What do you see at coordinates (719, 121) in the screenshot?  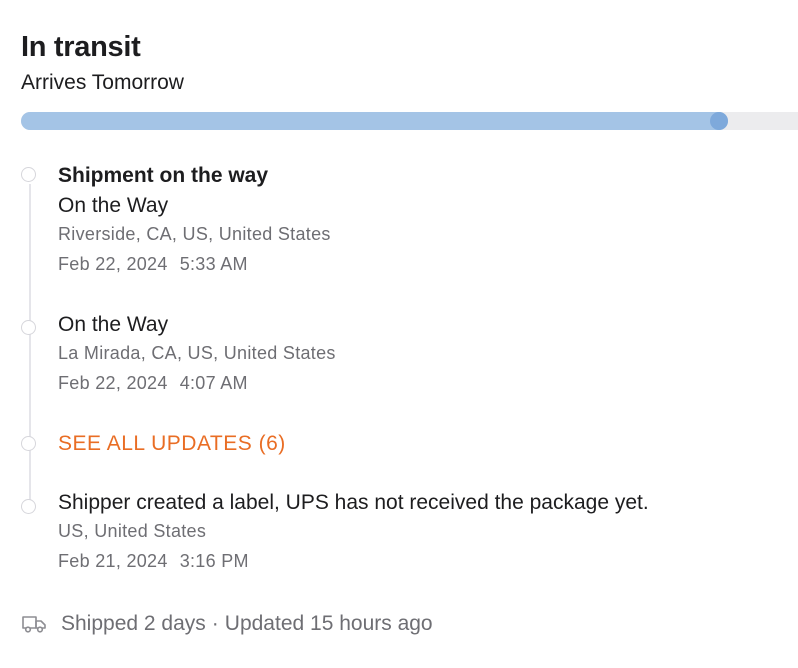 I see `progress-knob` at bounding box center [719, 121].